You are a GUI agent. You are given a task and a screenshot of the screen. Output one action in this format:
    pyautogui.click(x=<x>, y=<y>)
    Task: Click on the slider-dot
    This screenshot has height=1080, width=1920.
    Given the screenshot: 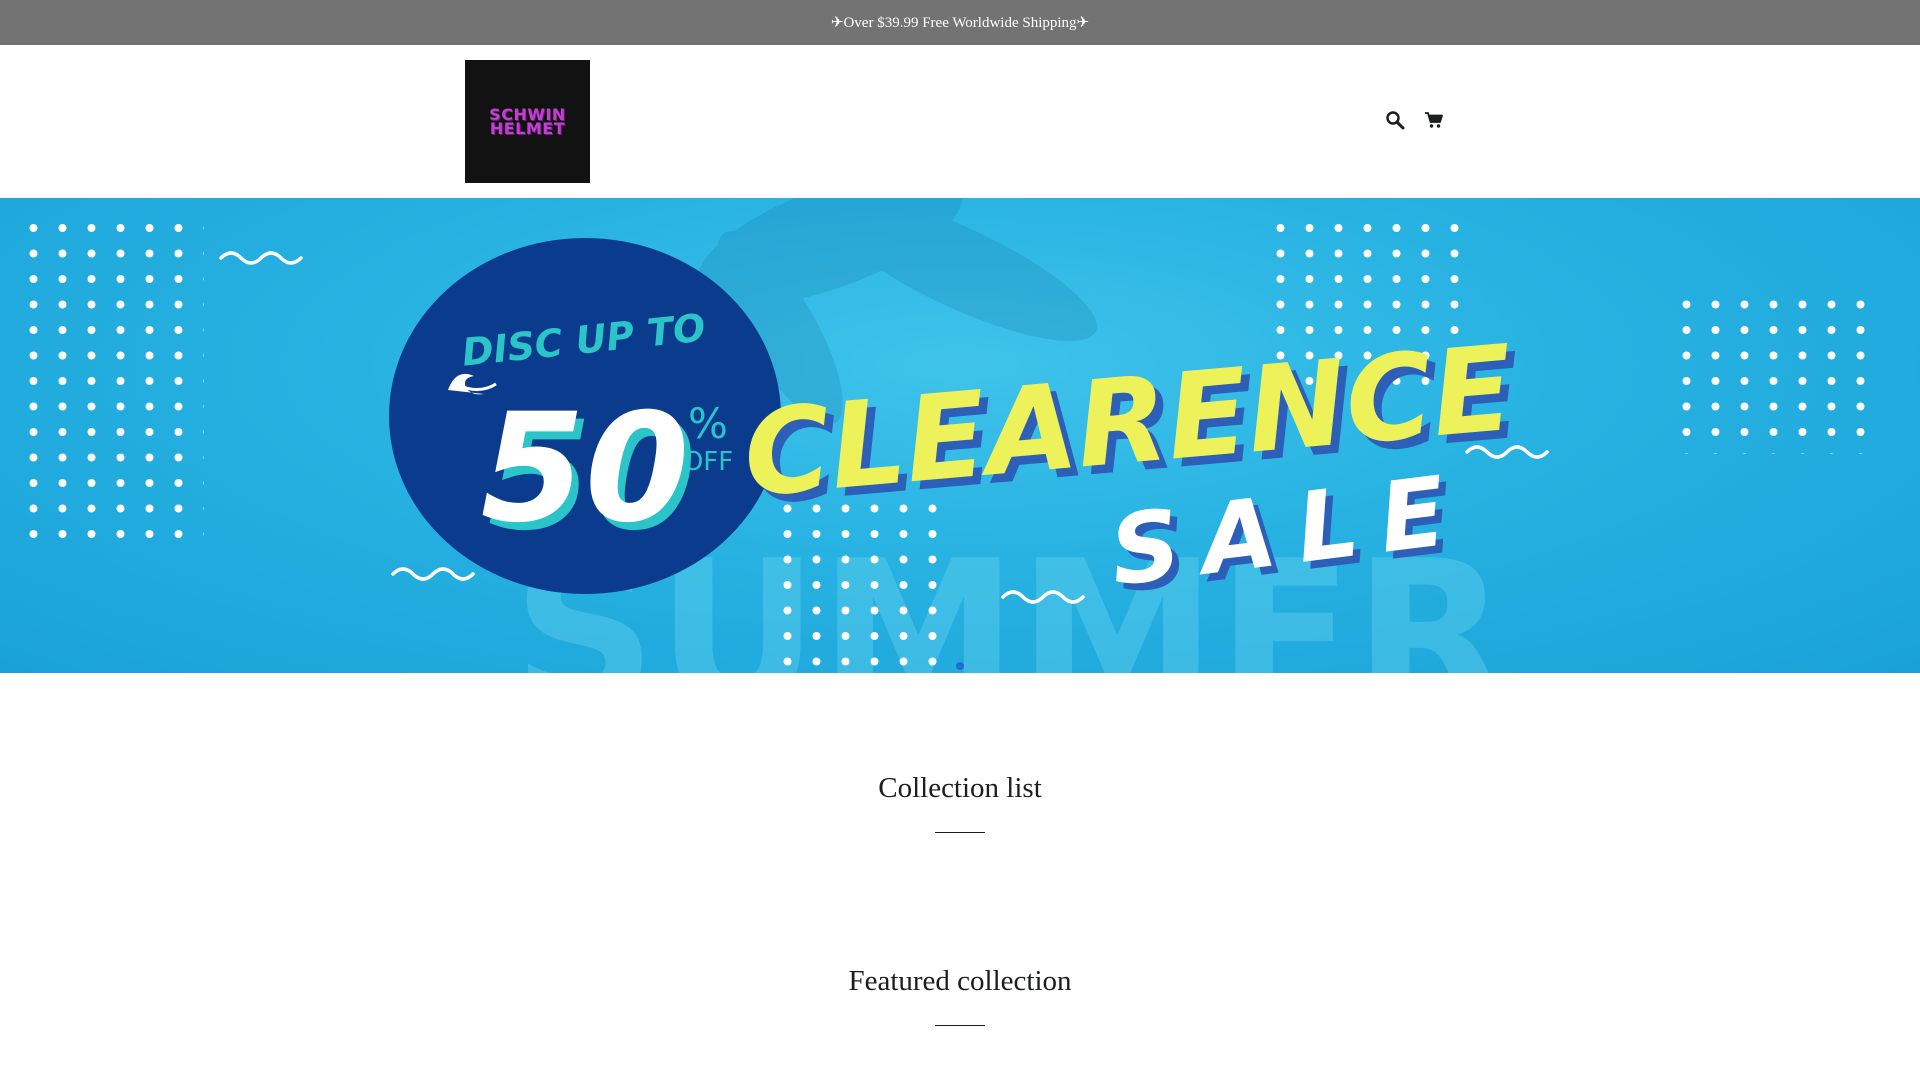 What is the action you would take?
    pyautogui.click(x=960, y=666)
    